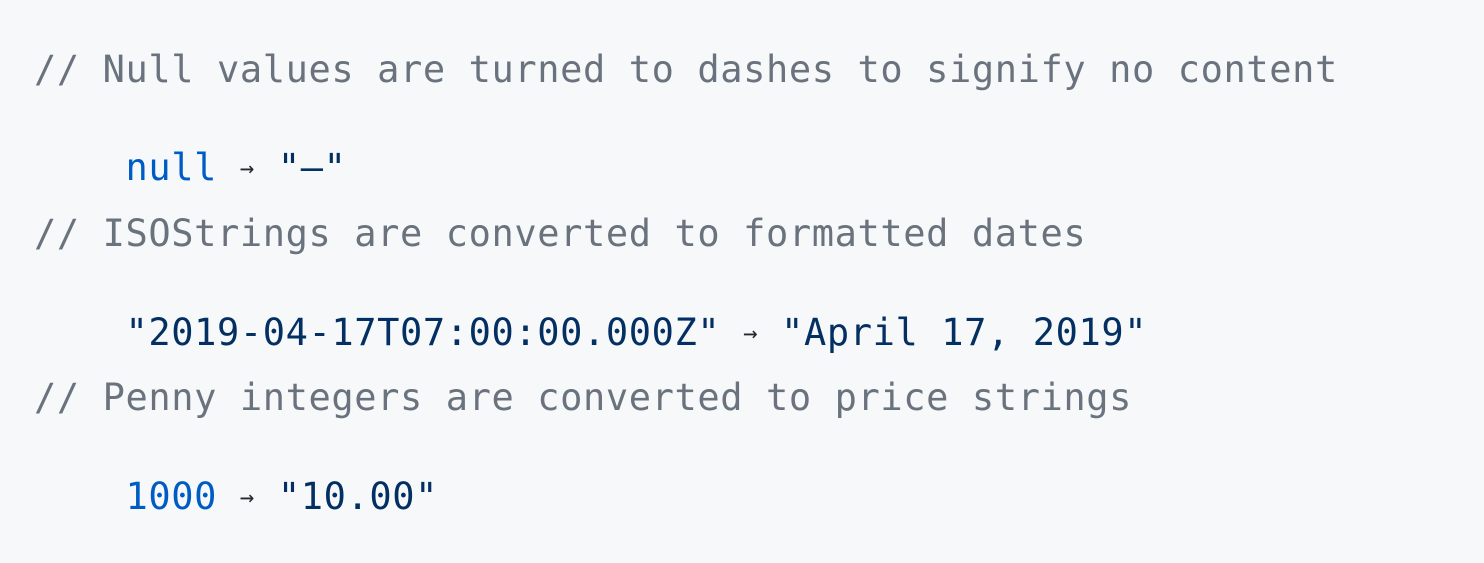  Describe the element at coordinates (964, 332) in the screenshot. I see `output-formatted-date: "April 17, 2019"` at that location.